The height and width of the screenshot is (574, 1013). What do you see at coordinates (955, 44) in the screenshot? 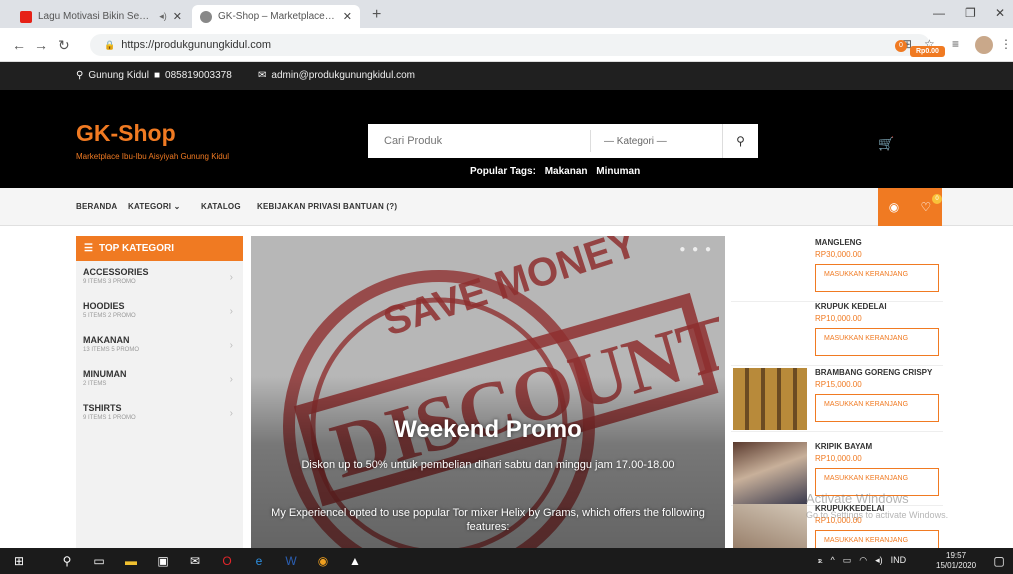
I see `reading-list-icon: ≡` at bounding box center [955, 44].